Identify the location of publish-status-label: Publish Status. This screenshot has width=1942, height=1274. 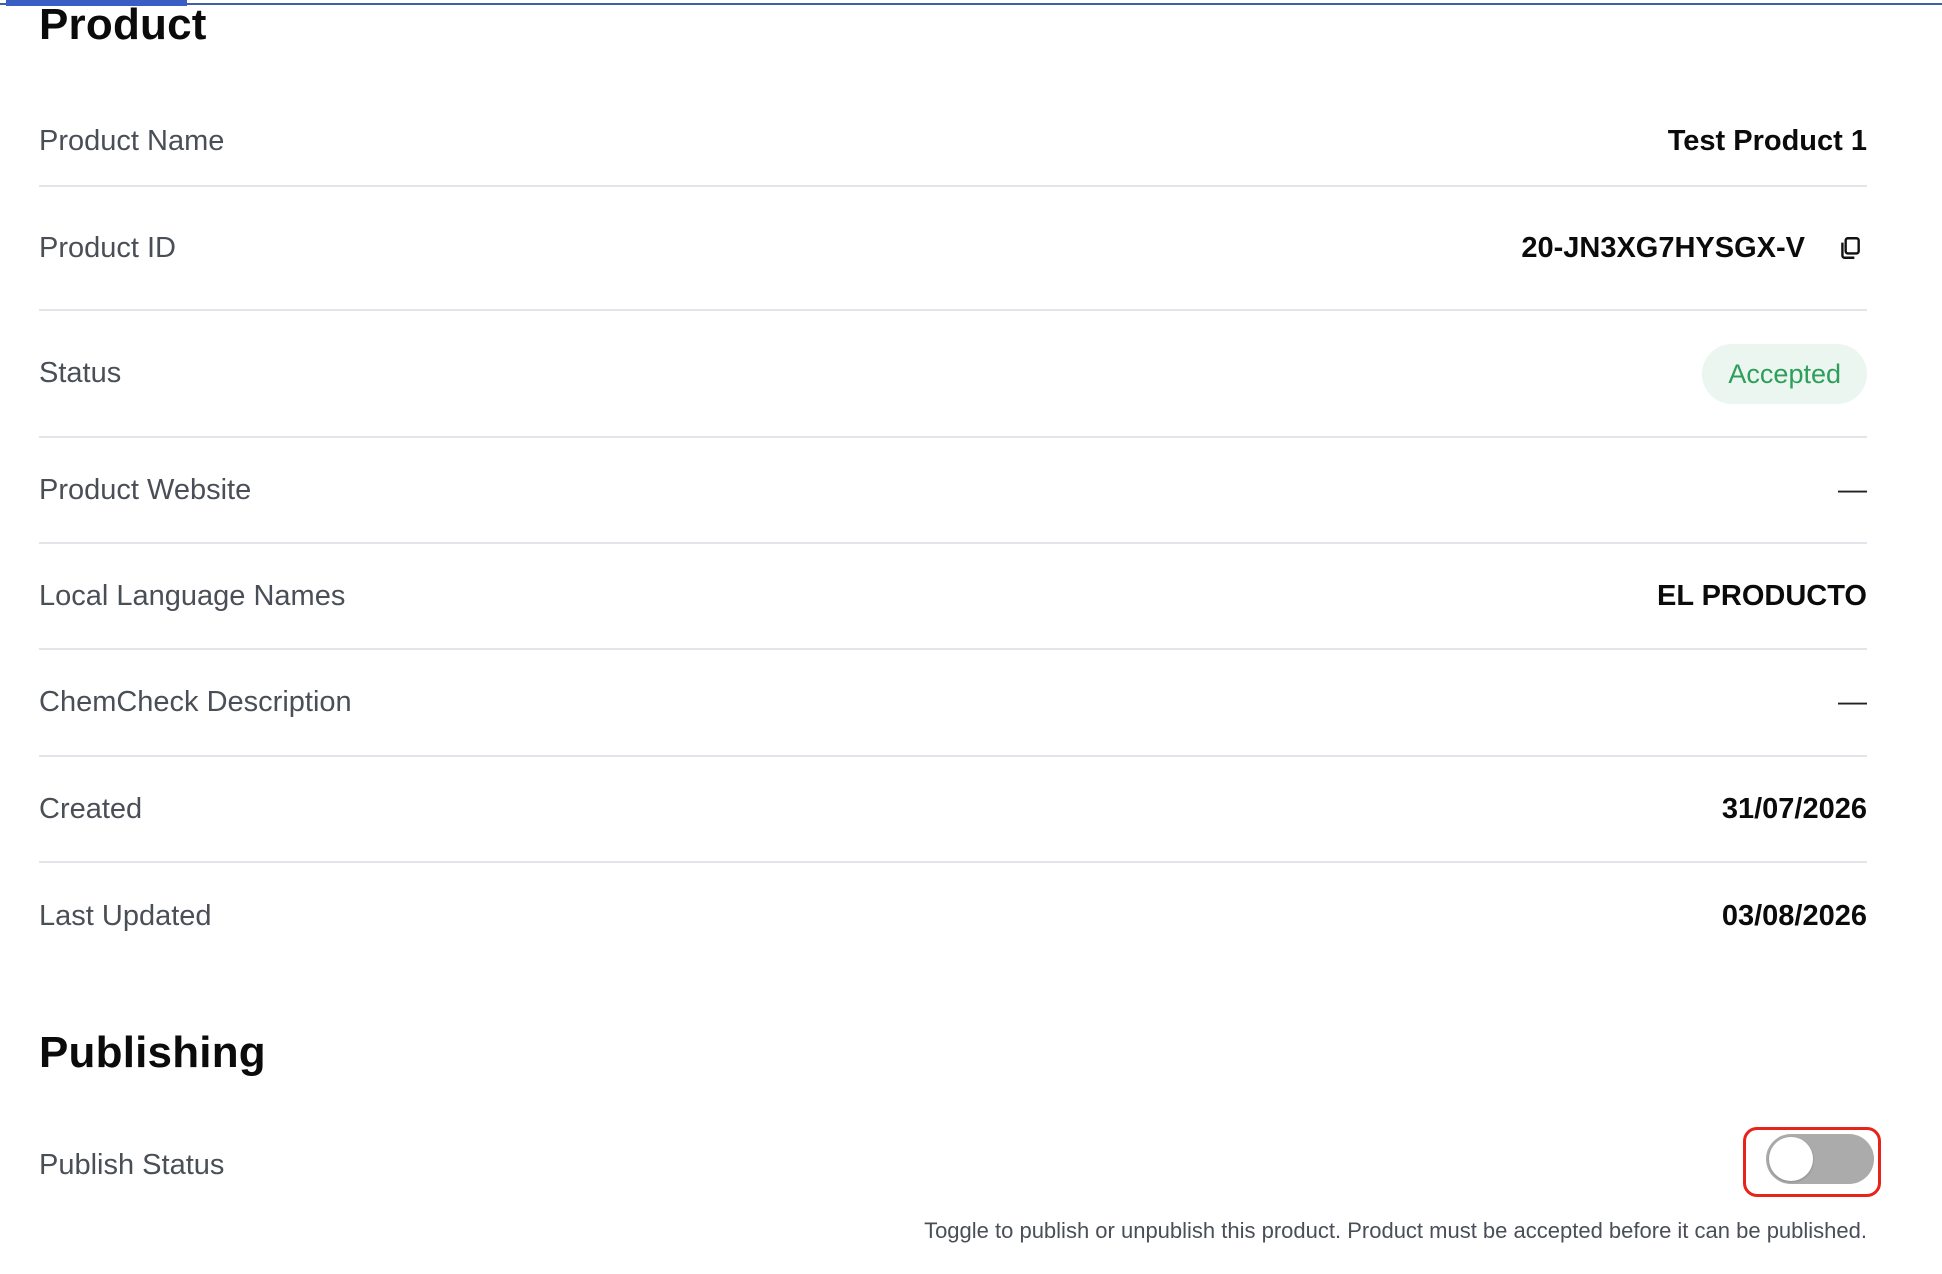
(132, 1164).